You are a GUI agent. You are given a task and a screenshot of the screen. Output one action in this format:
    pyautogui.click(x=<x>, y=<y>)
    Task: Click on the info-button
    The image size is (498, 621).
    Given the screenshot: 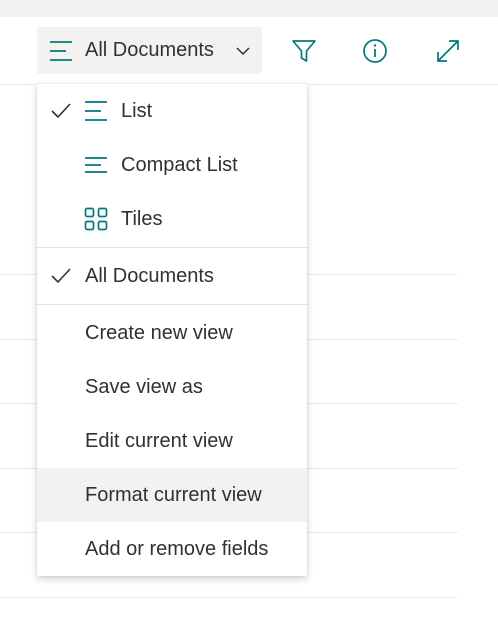 What is the action you would take?
    pyautogui.click(x=375, y=51)
    